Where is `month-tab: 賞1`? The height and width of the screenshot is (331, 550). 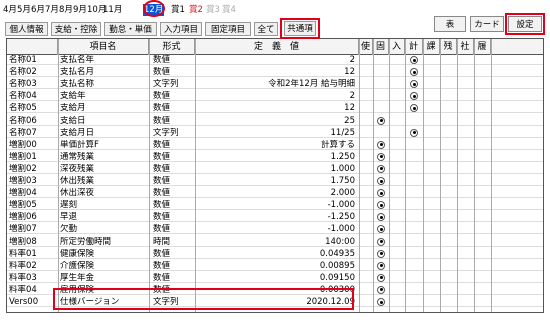
month-tab: 賞1 is located at coordinates (178, 10).